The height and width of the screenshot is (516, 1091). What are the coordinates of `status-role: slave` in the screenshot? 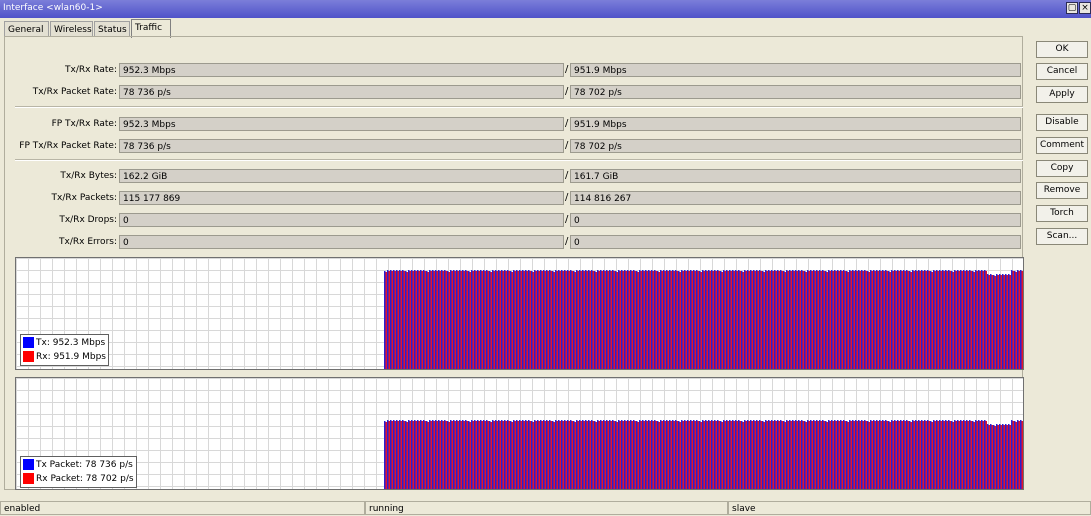 It's located at (909, 508).